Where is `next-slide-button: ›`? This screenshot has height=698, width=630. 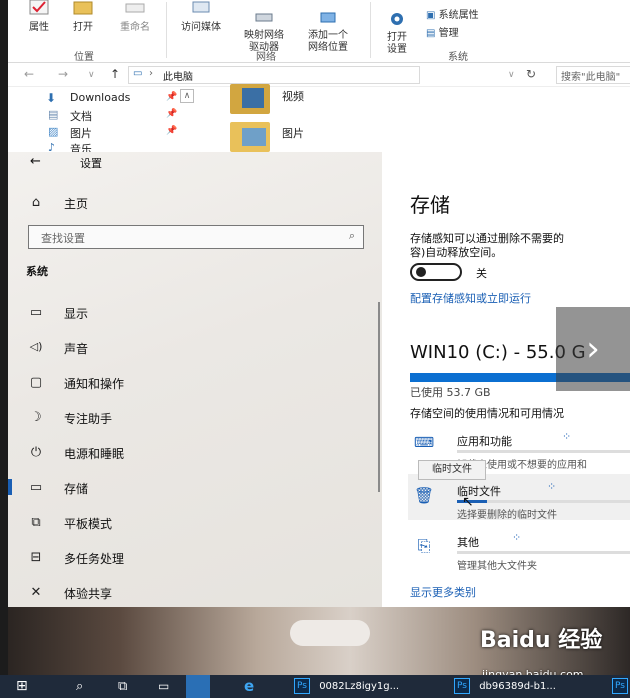
next-slide-button: › is located at coordinates (593, 349).